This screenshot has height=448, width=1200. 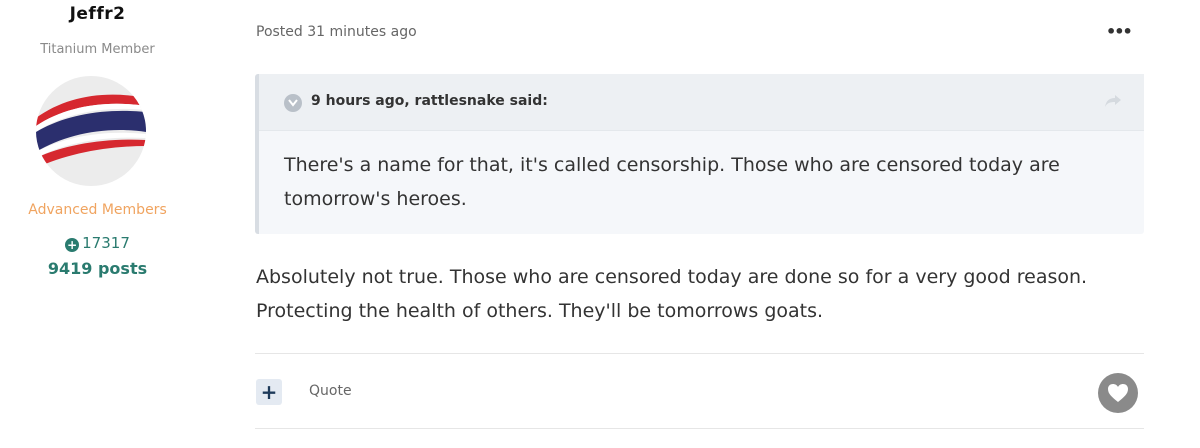 What do you see at coordinates (97, 14) in the screenshot?
I see `author-name: Jeffr2` at bounding box center [97, 14].